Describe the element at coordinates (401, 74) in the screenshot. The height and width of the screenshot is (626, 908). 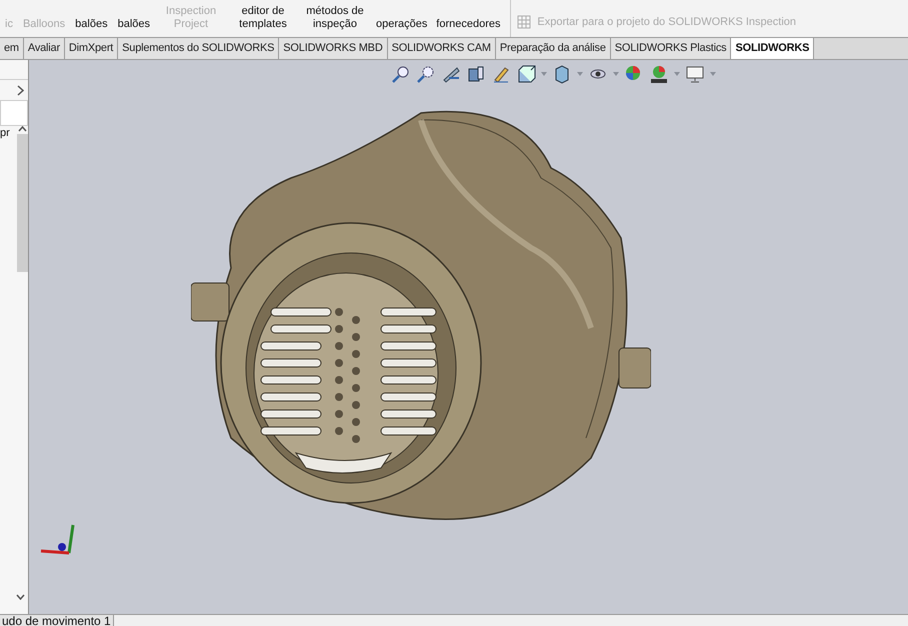
I see `zoom-fit-icon` at that location.